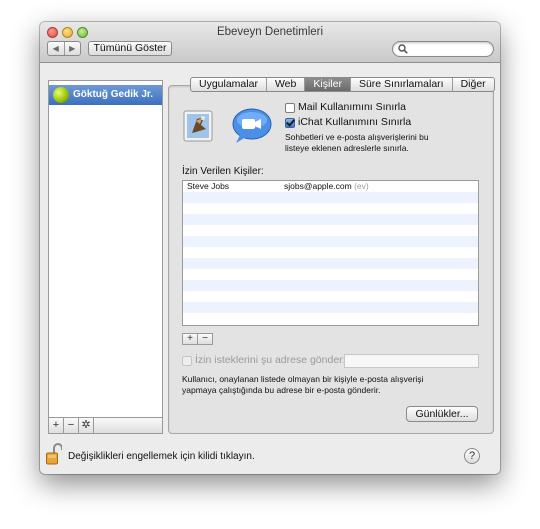  I want to click on mail-app-icon, so click(198, 126).